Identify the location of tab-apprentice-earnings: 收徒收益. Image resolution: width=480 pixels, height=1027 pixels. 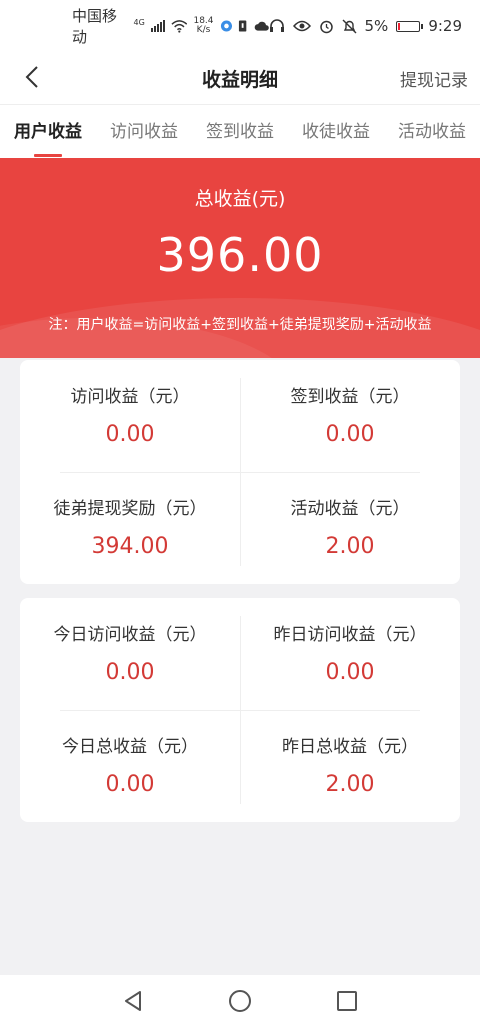
(336, 132).